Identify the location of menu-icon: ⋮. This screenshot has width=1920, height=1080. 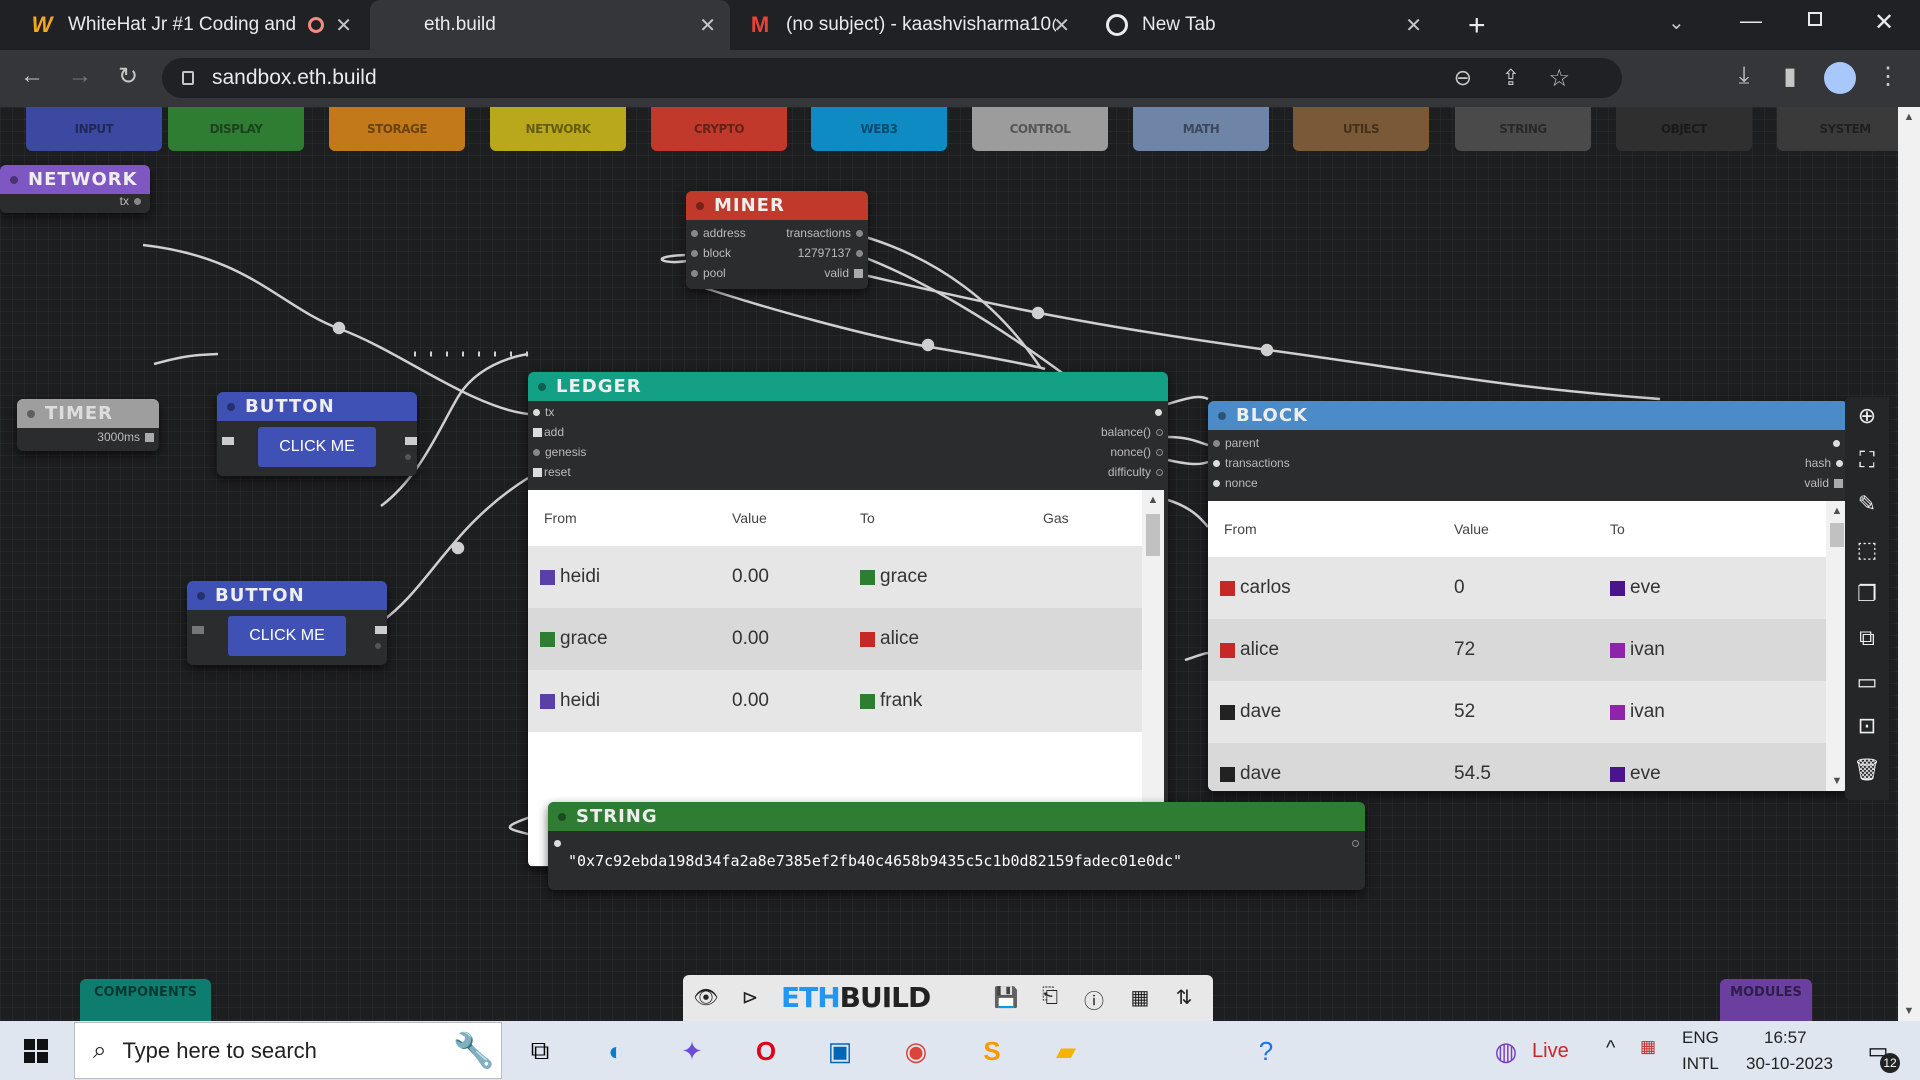
(1888, 76).